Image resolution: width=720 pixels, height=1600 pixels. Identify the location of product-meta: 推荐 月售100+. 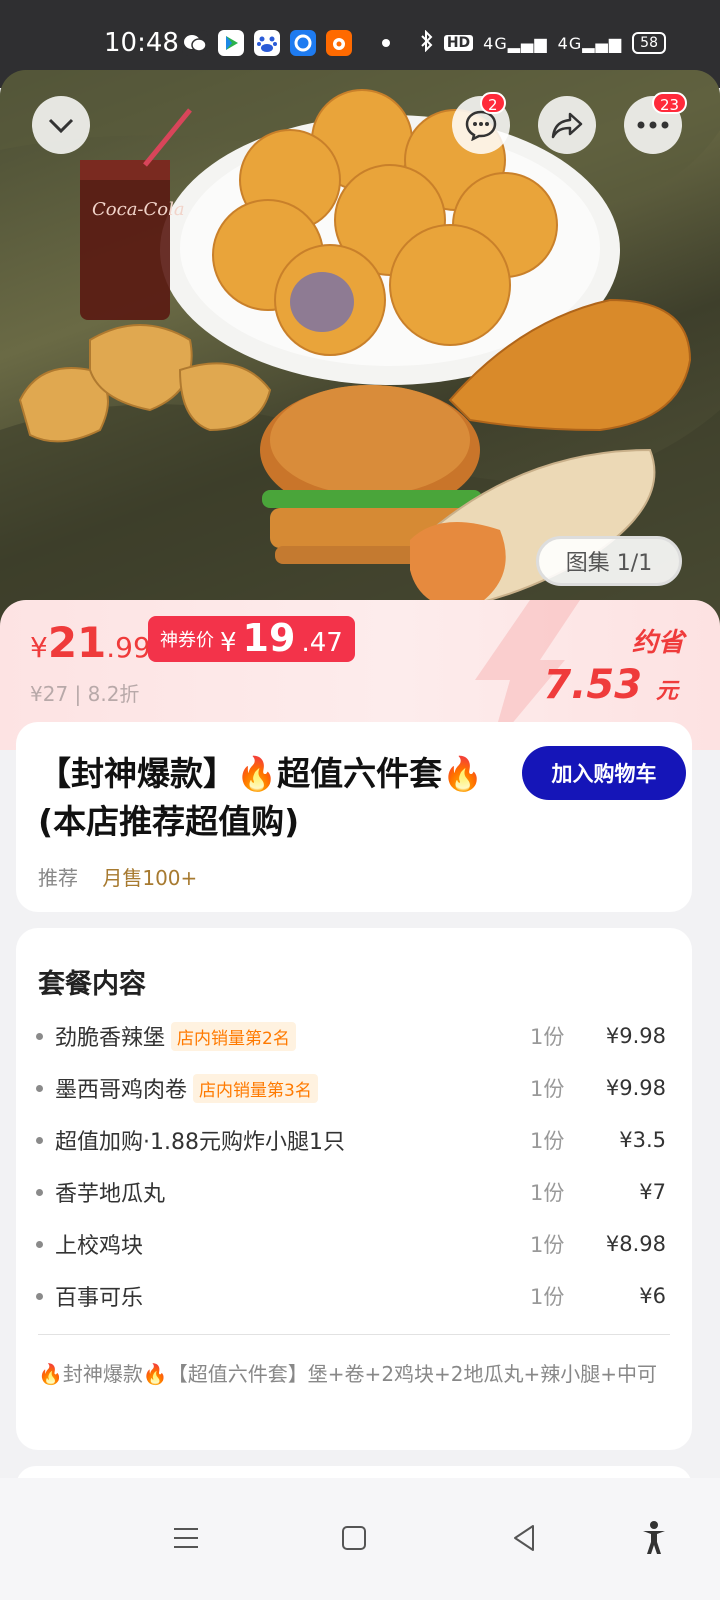
(117, 876).